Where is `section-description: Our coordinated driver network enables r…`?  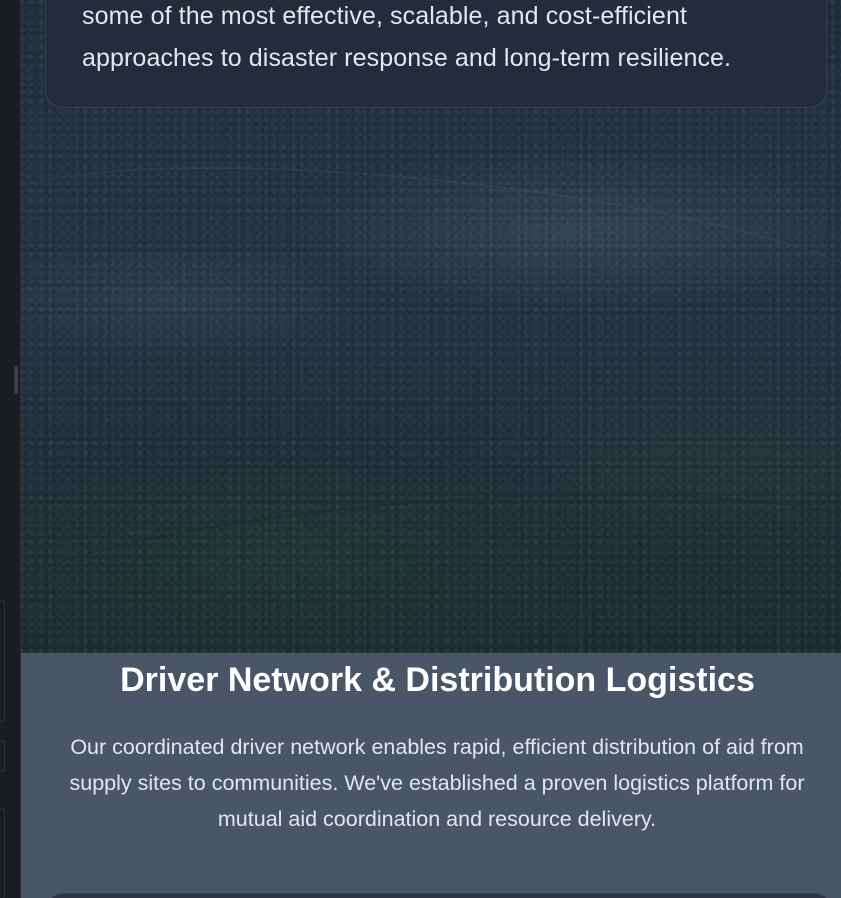 section-description: Our coordinated driver network enables r… is located at coordinates (437, 783).